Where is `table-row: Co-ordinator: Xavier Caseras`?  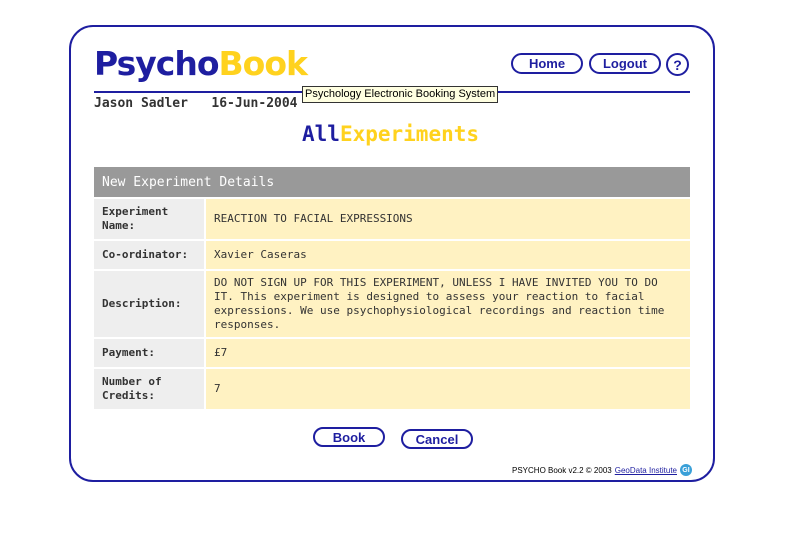
table-row: Co-ordinator: Xavier Caseras is located at coordinates (392, 255).